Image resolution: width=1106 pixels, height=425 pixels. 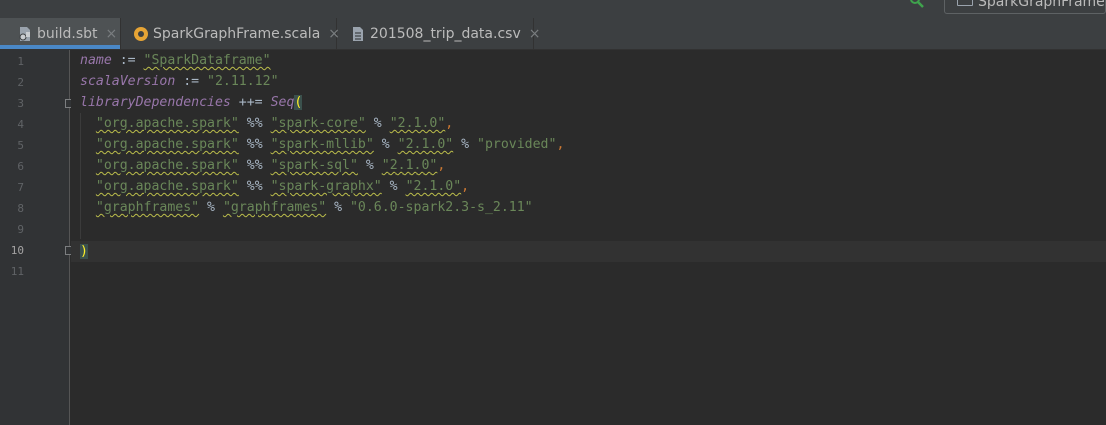 I want to click on setting-key: name, so click(x=96, y=60).